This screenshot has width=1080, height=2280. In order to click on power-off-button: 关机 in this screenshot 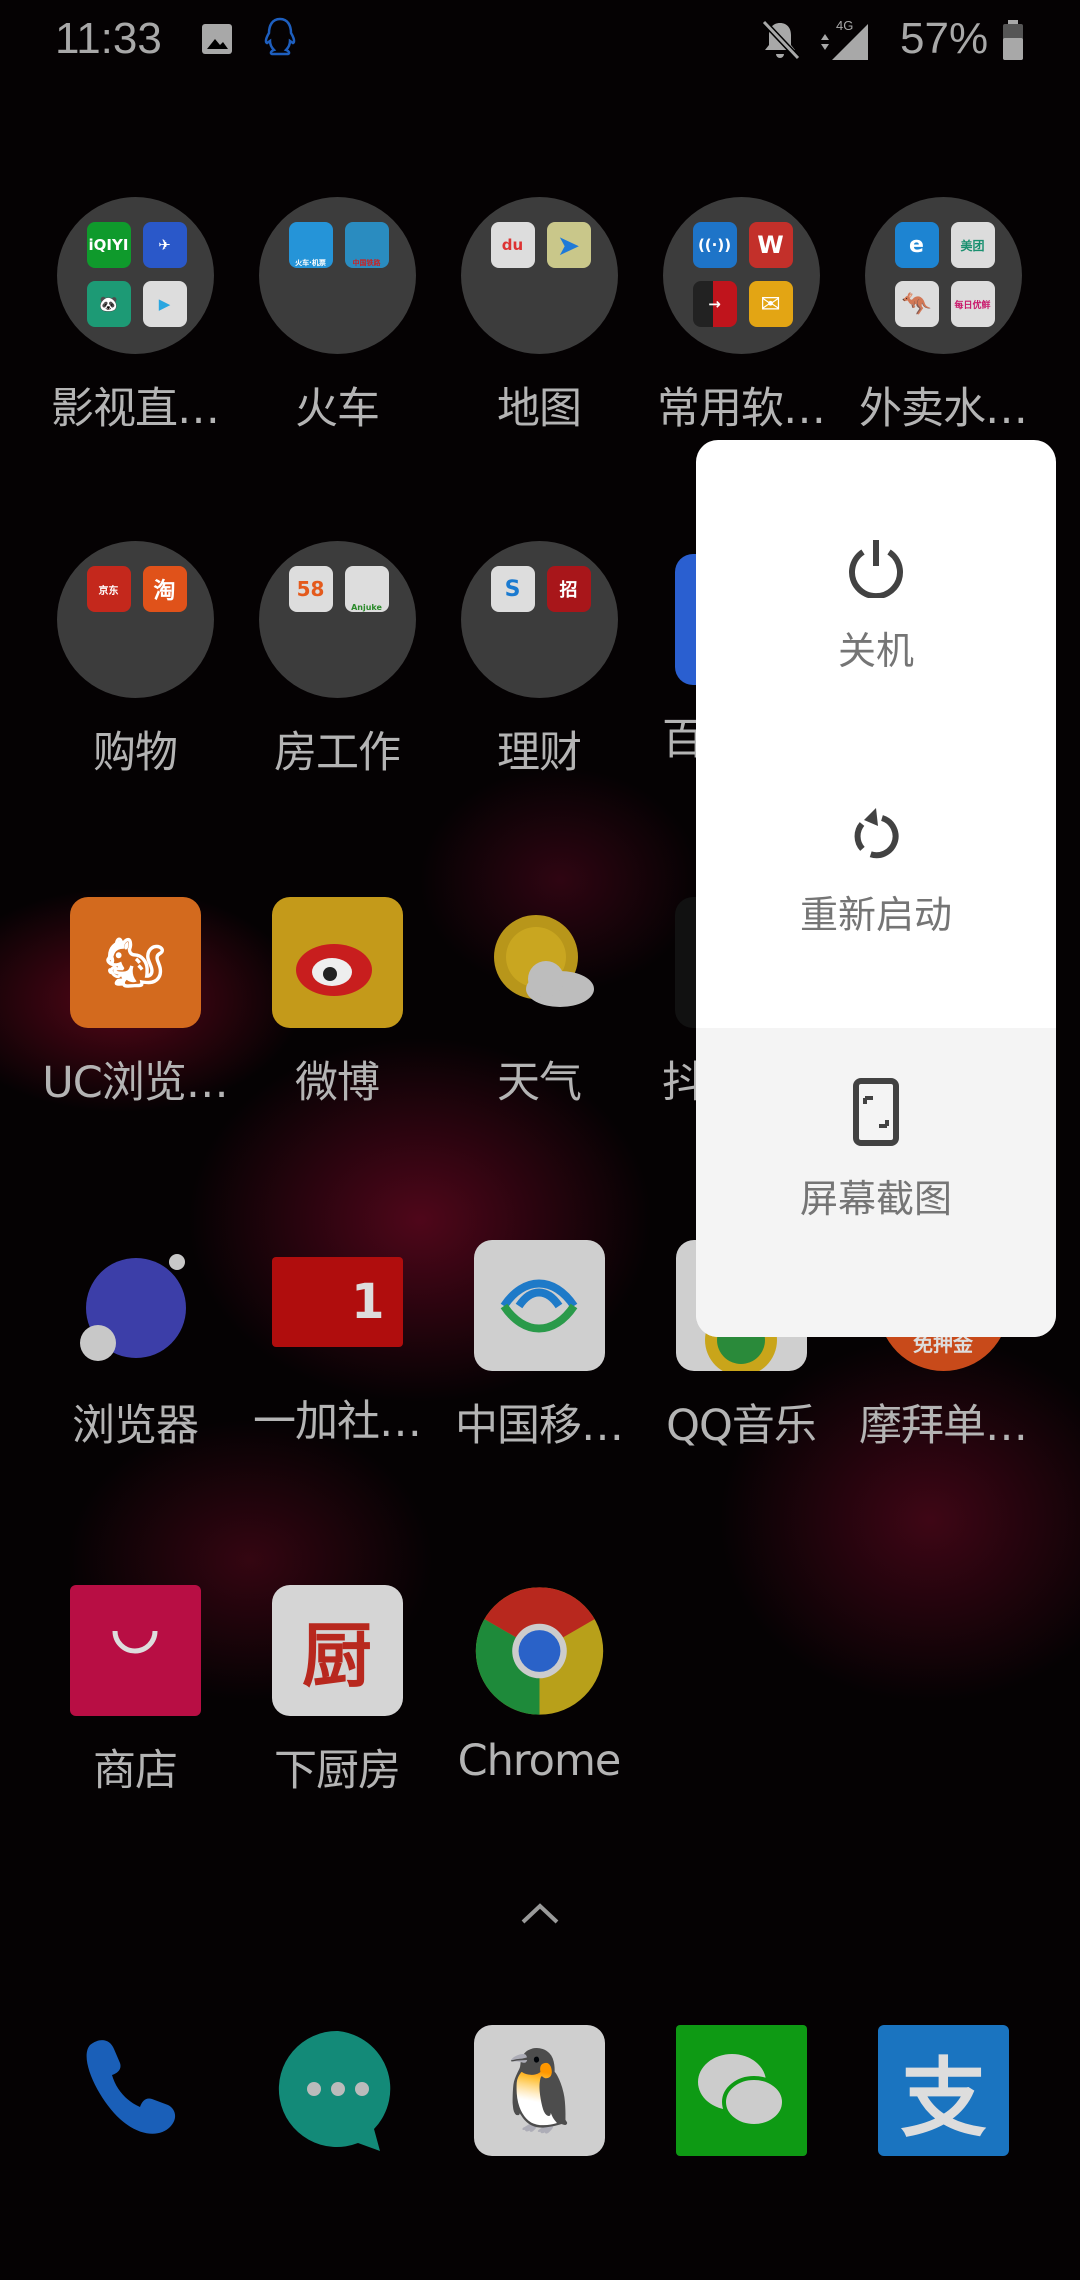, I will do `click(876, 588)`.